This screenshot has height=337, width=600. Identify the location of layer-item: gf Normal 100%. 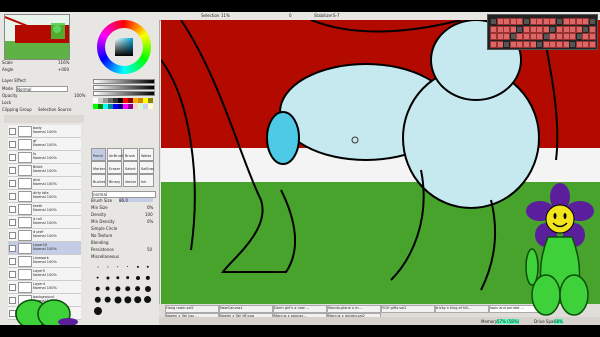
(44, 144).